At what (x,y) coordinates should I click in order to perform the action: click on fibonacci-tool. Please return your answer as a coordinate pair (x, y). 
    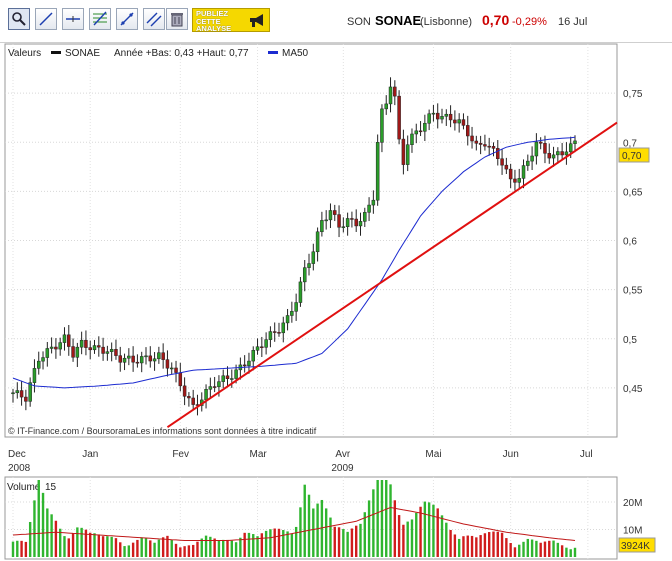
    Looking at the image, I should click on (100, 19).